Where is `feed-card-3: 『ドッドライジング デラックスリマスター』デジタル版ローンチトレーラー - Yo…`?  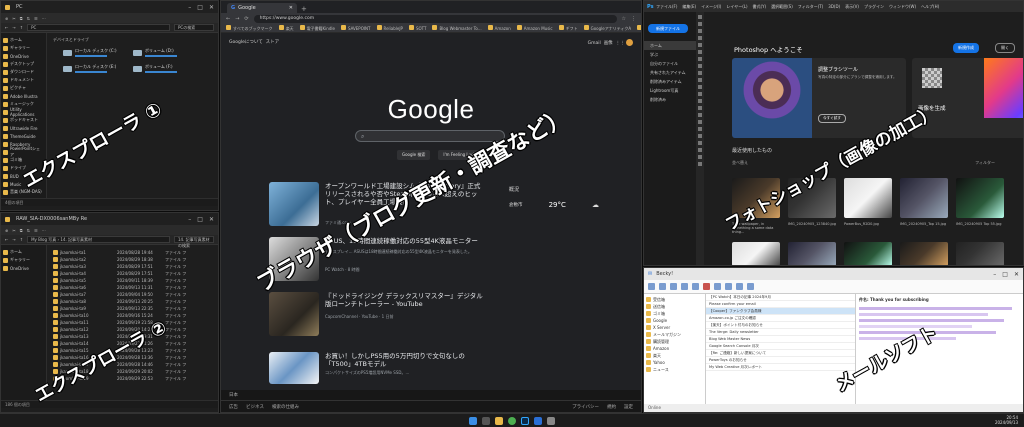 feed-card-3: 『ドッドライジング デラックスリマスター』デジタル版ローンチトレーラー - Yo… is located at coordinates (379, 317).